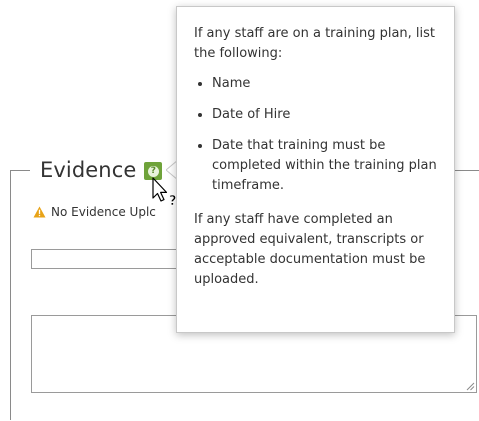 Image resolution: width=479 pixels, height=421 pixels. What do you see at coordinates (88, 170) in the screenshot?
I see `evidence-title: Evidence` at bounding box center [88, 170].